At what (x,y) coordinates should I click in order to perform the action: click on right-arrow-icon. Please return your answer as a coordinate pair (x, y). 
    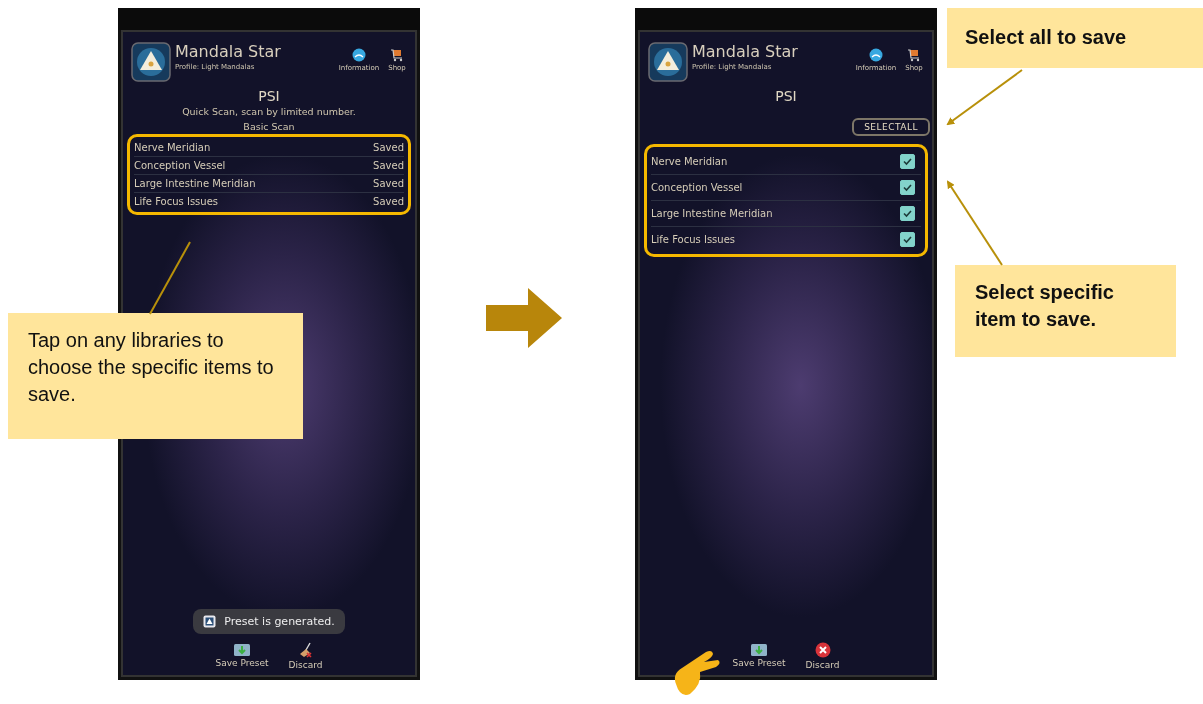
    Looking at the image, I should click on (523, 318).